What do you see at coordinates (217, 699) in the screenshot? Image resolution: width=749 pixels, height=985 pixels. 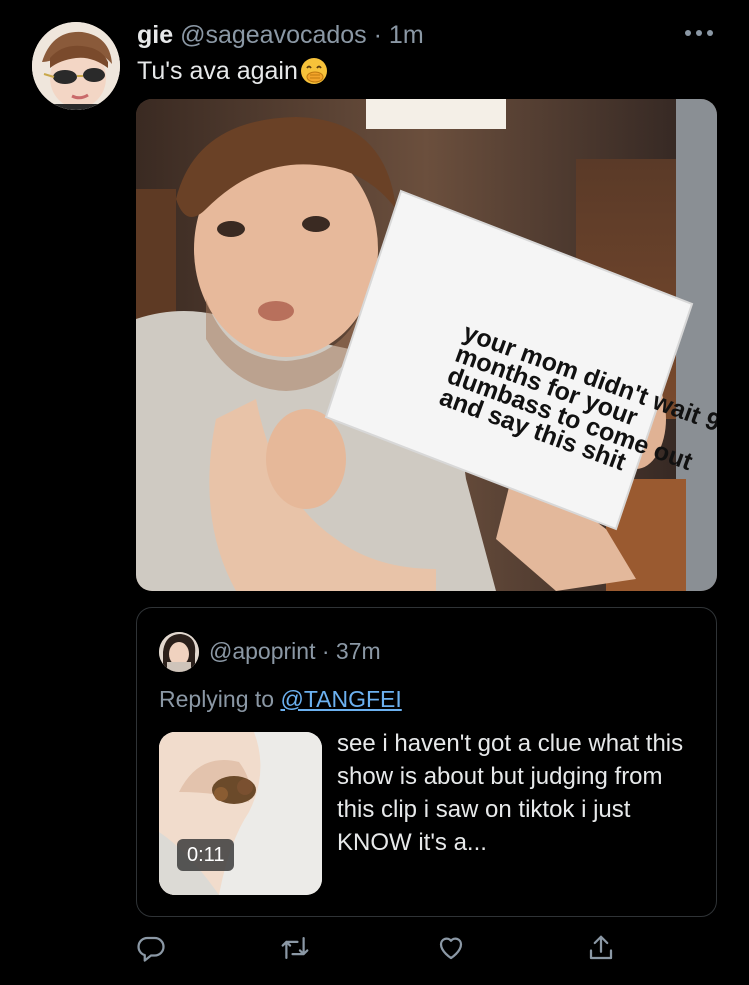 I see `replying-to-prefix: Replying to` at bounding box center [217, 699].